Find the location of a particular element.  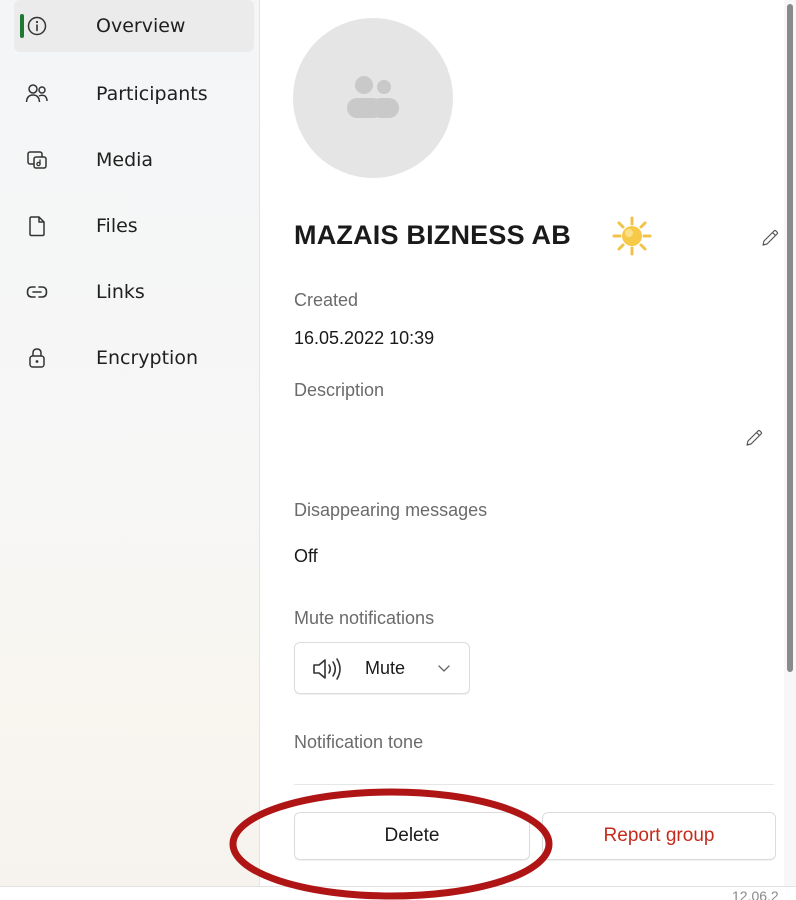

background-timestamp: 12.06.2 is located at coordinates (755, 894).